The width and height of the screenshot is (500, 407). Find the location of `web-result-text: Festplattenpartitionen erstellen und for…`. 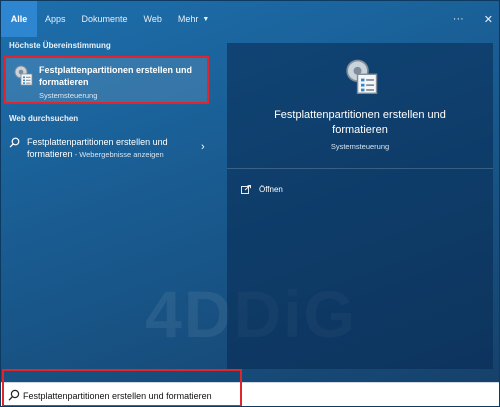

web-result-text: Festplattenpartitionen erstellen und for… is located at coordinates (107, 148).